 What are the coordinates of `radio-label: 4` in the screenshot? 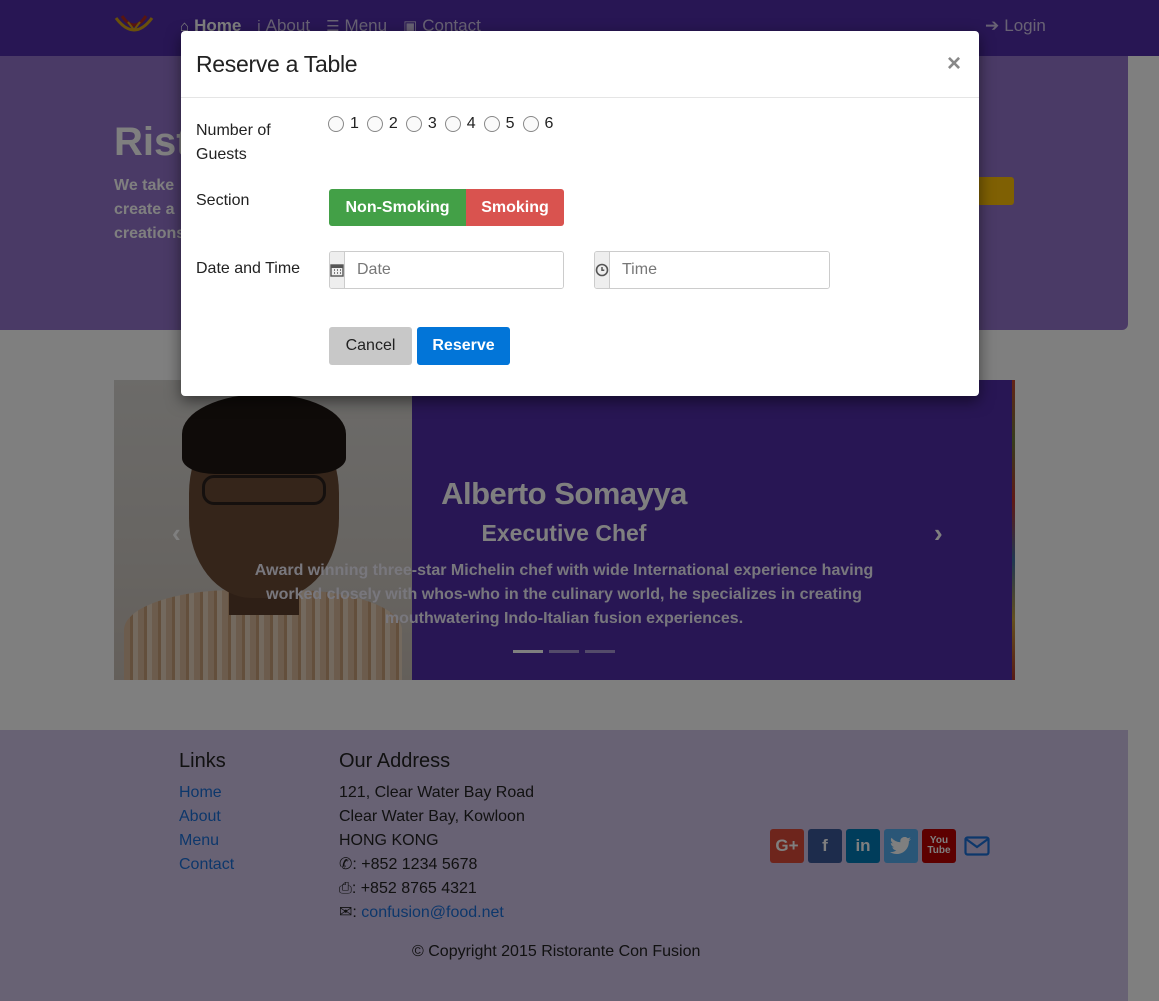 It's located at (471, 123).